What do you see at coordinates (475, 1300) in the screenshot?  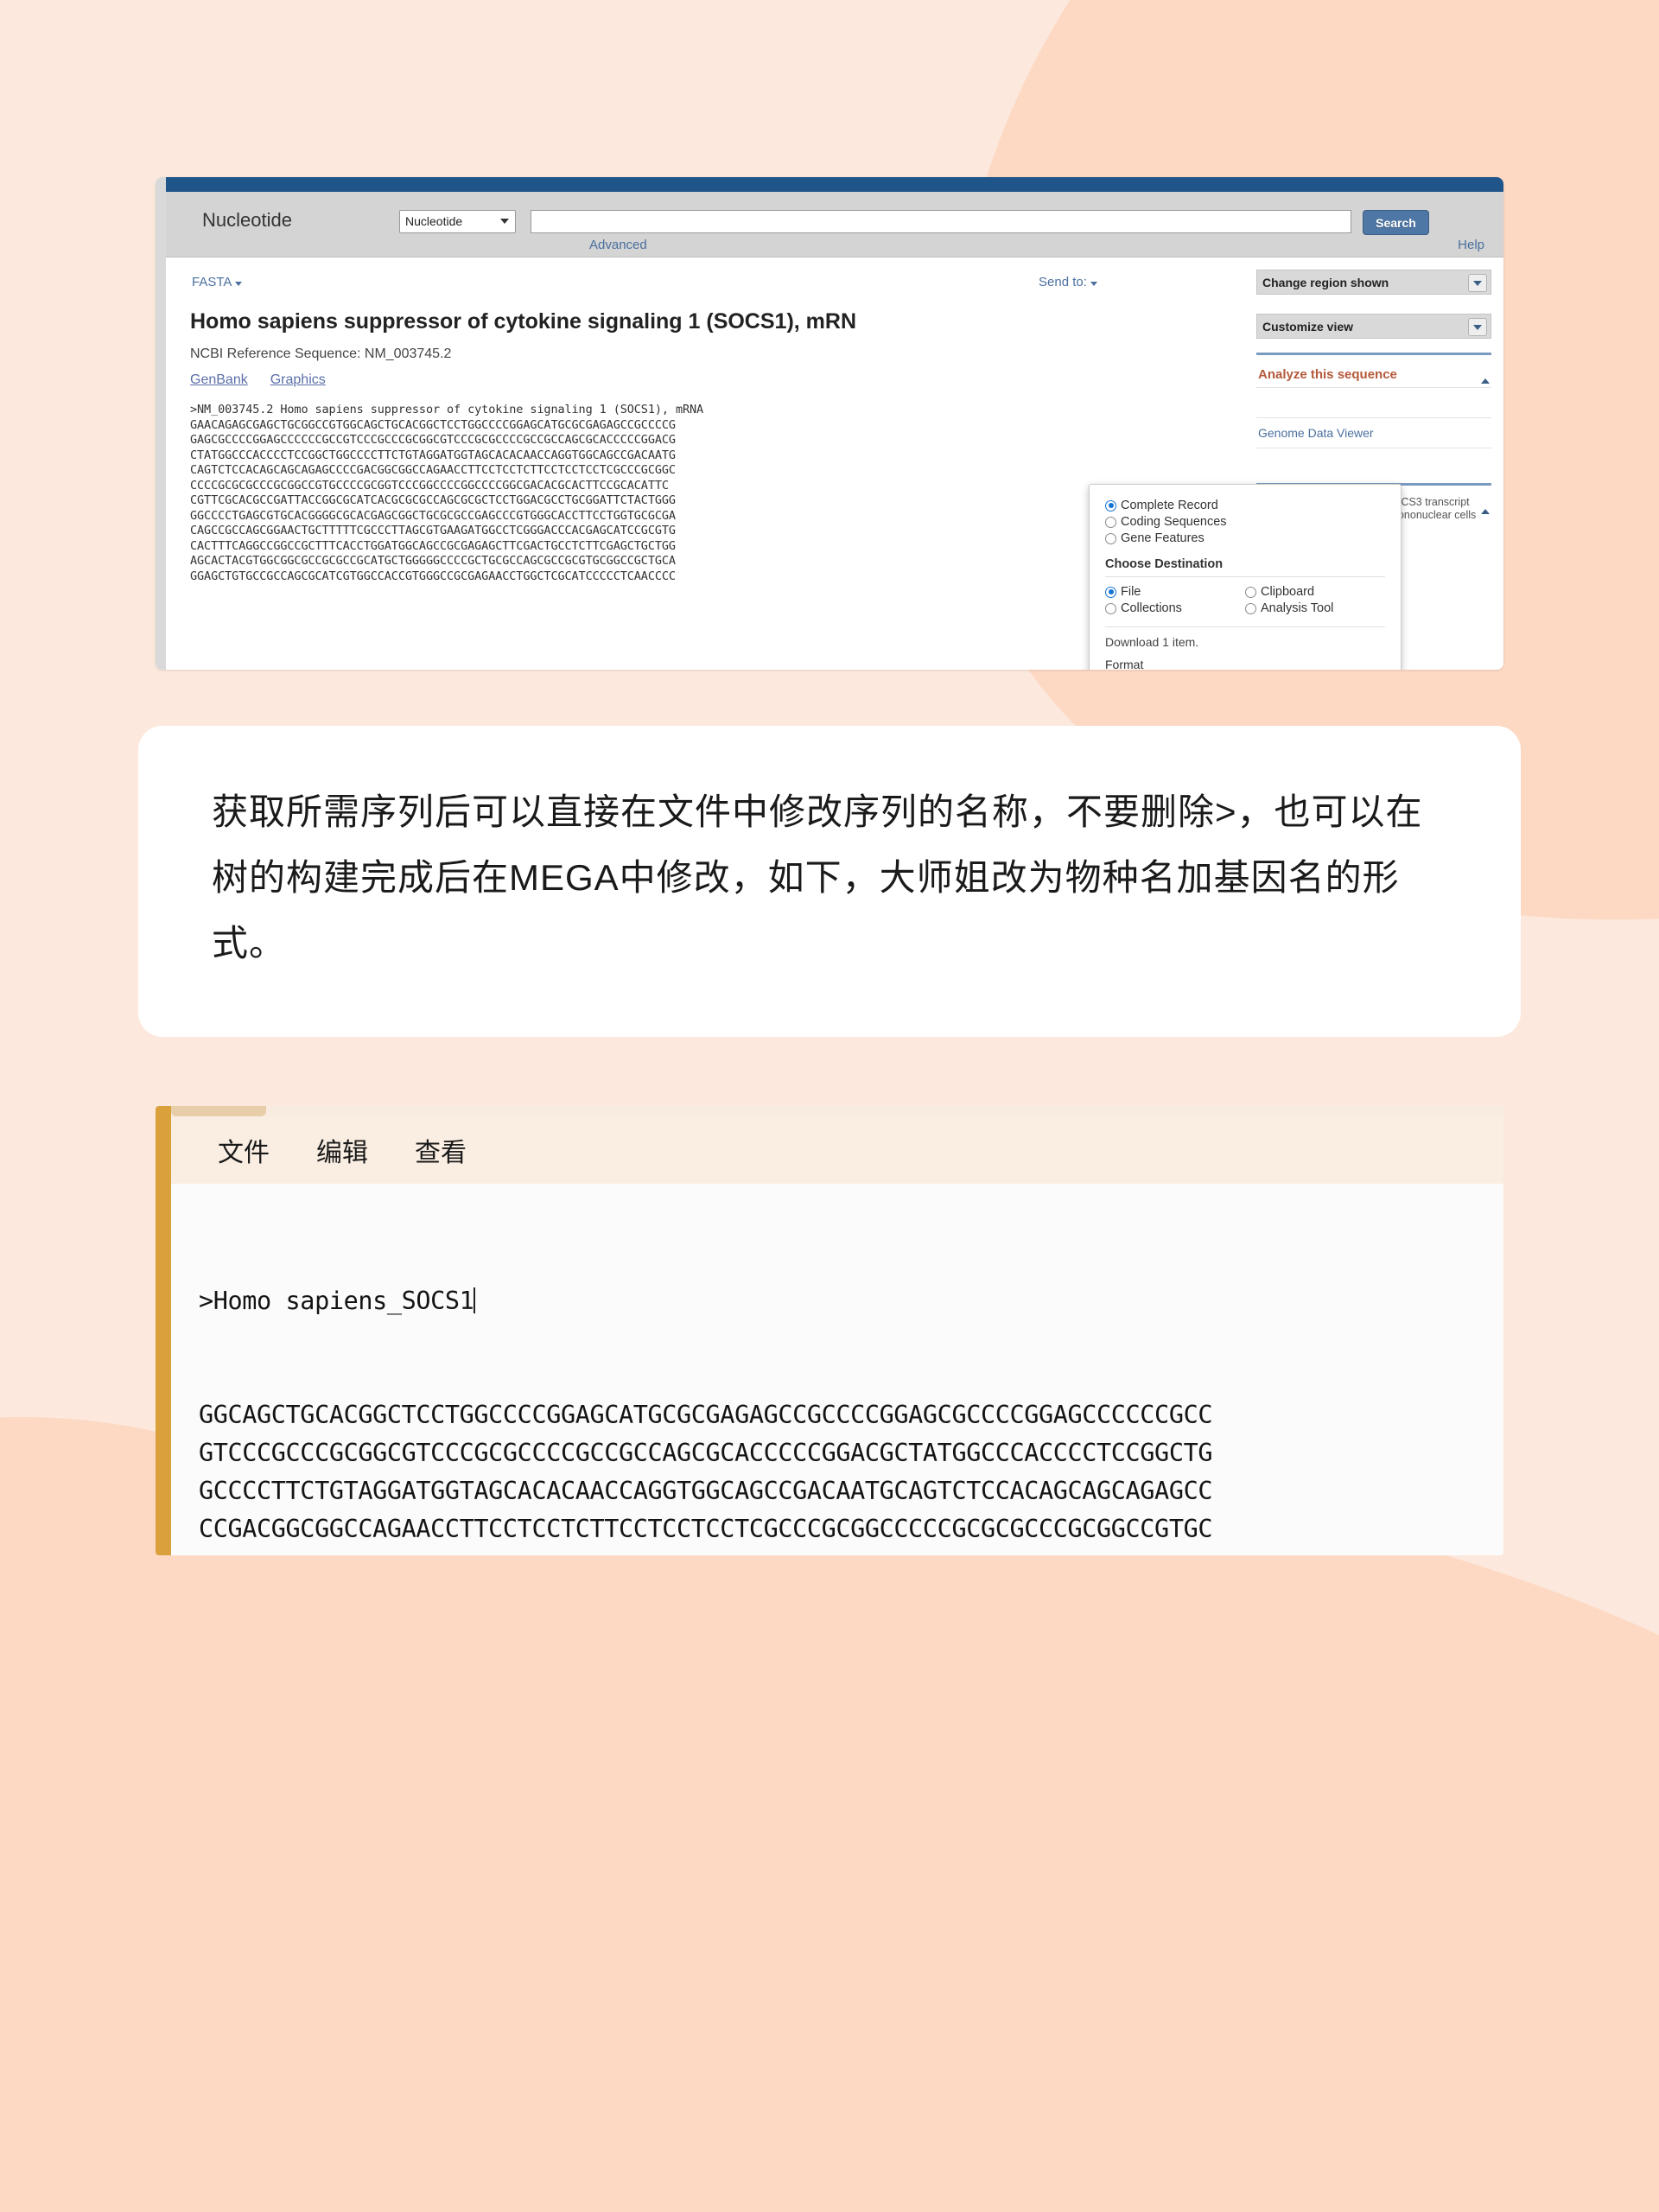 I see `text-cursor` at bounding box center [475, 1300].